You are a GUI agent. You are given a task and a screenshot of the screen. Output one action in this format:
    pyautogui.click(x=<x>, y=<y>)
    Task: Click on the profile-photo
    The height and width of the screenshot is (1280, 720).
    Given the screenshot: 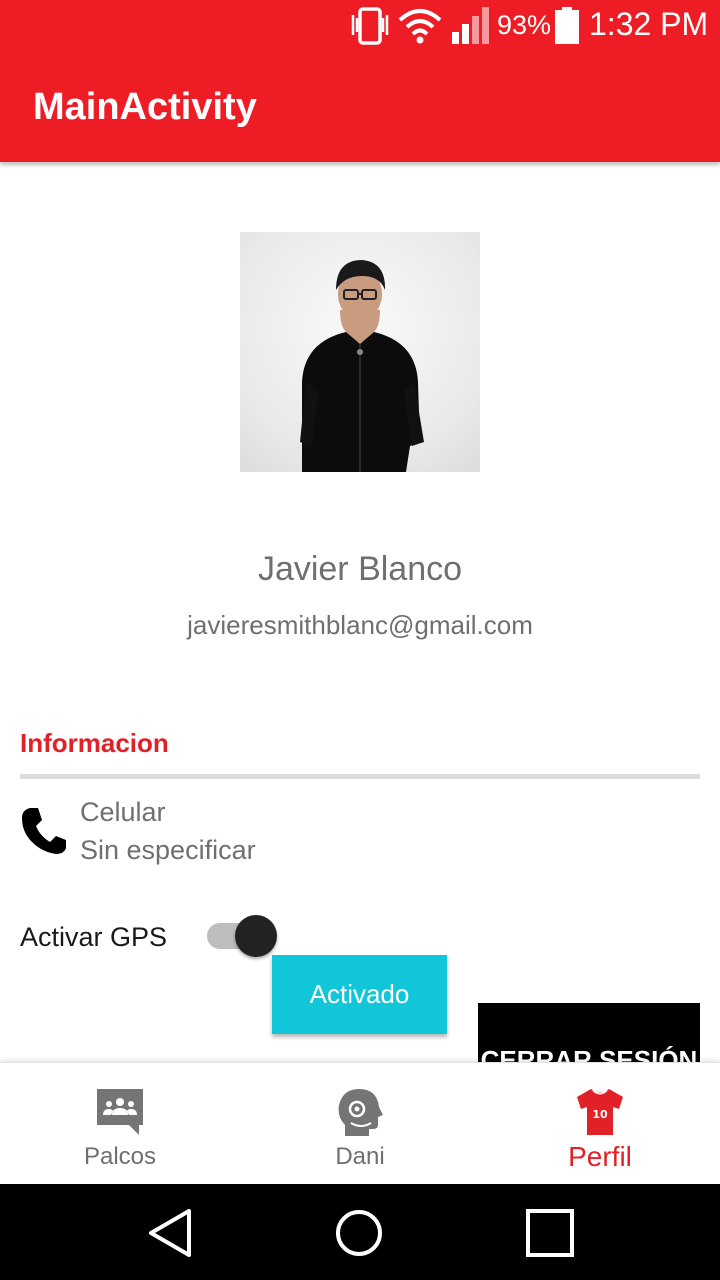 What is the action you would take?
    pyautogui.click(x=360, y=352)
    